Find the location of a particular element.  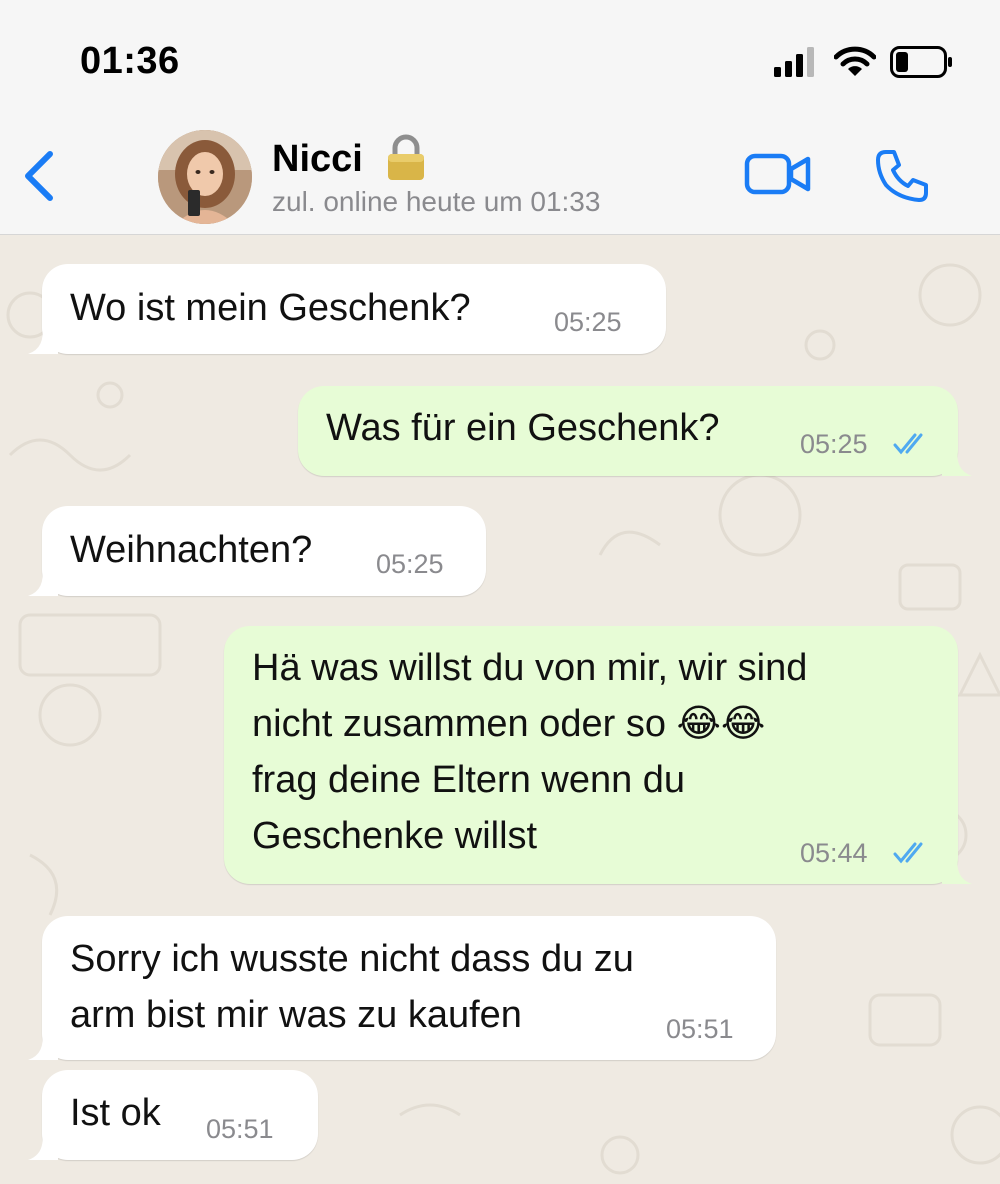

message-bubble-incoming: Wo ist mein Geschenk? 05:25 is located at coordinates (347, 309).